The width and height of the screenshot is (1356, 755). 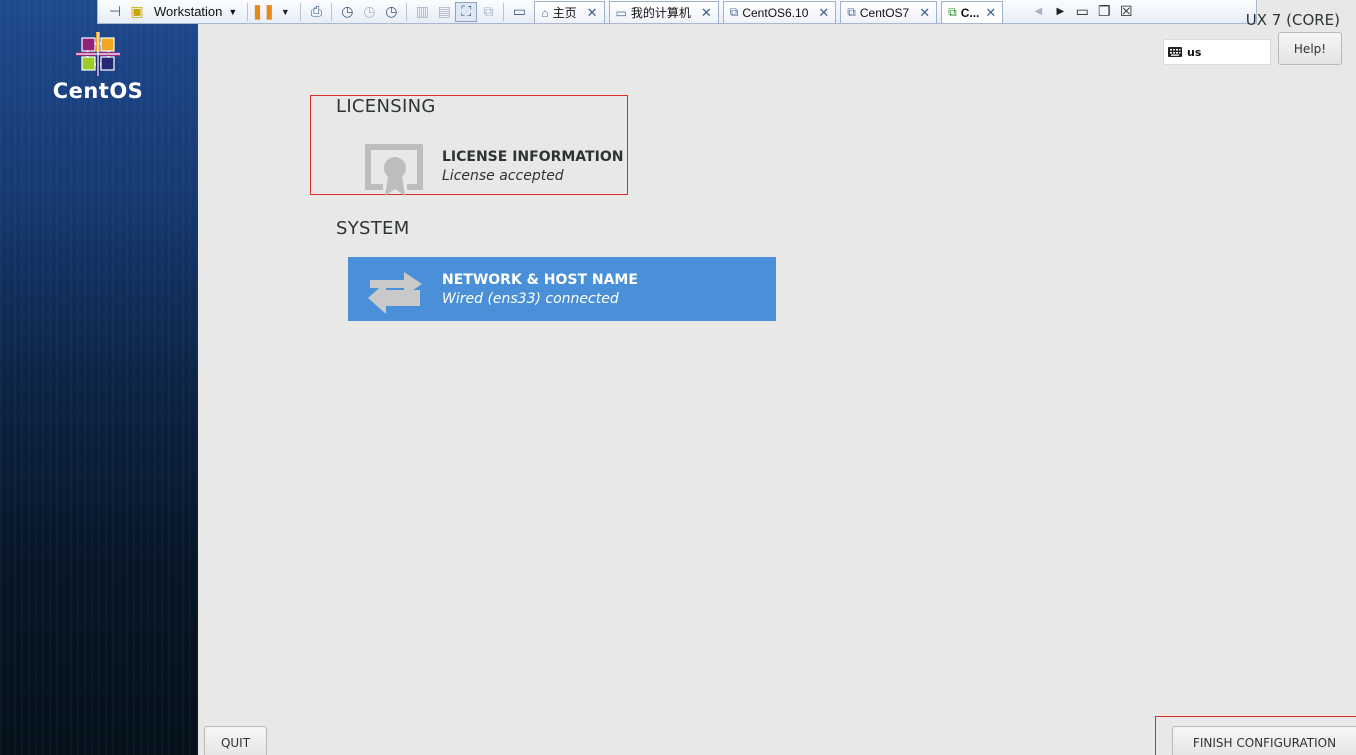 What do you see at coordinates (115, 12) in the screenshot?
I see `pin-icon: ⊣` at bounding box center [115, 12].